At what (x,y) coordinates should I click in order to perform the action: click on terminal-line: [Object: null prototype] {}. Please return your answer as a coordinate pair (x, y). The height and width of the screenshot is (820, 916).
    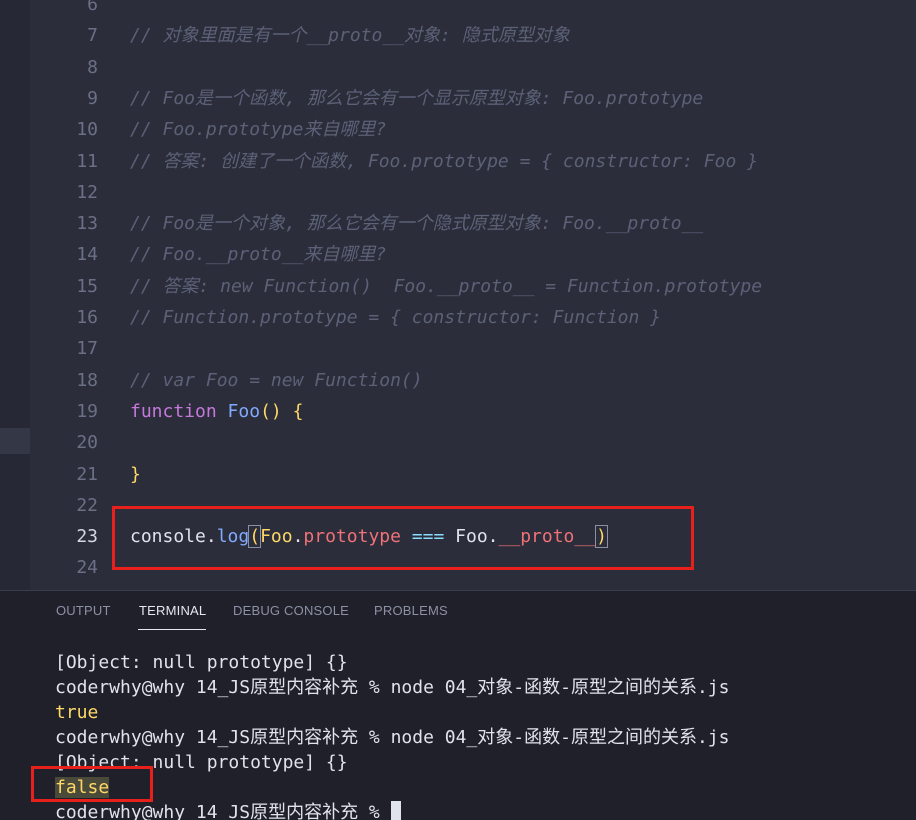
    Looking at the image, I should click on (201, 662).